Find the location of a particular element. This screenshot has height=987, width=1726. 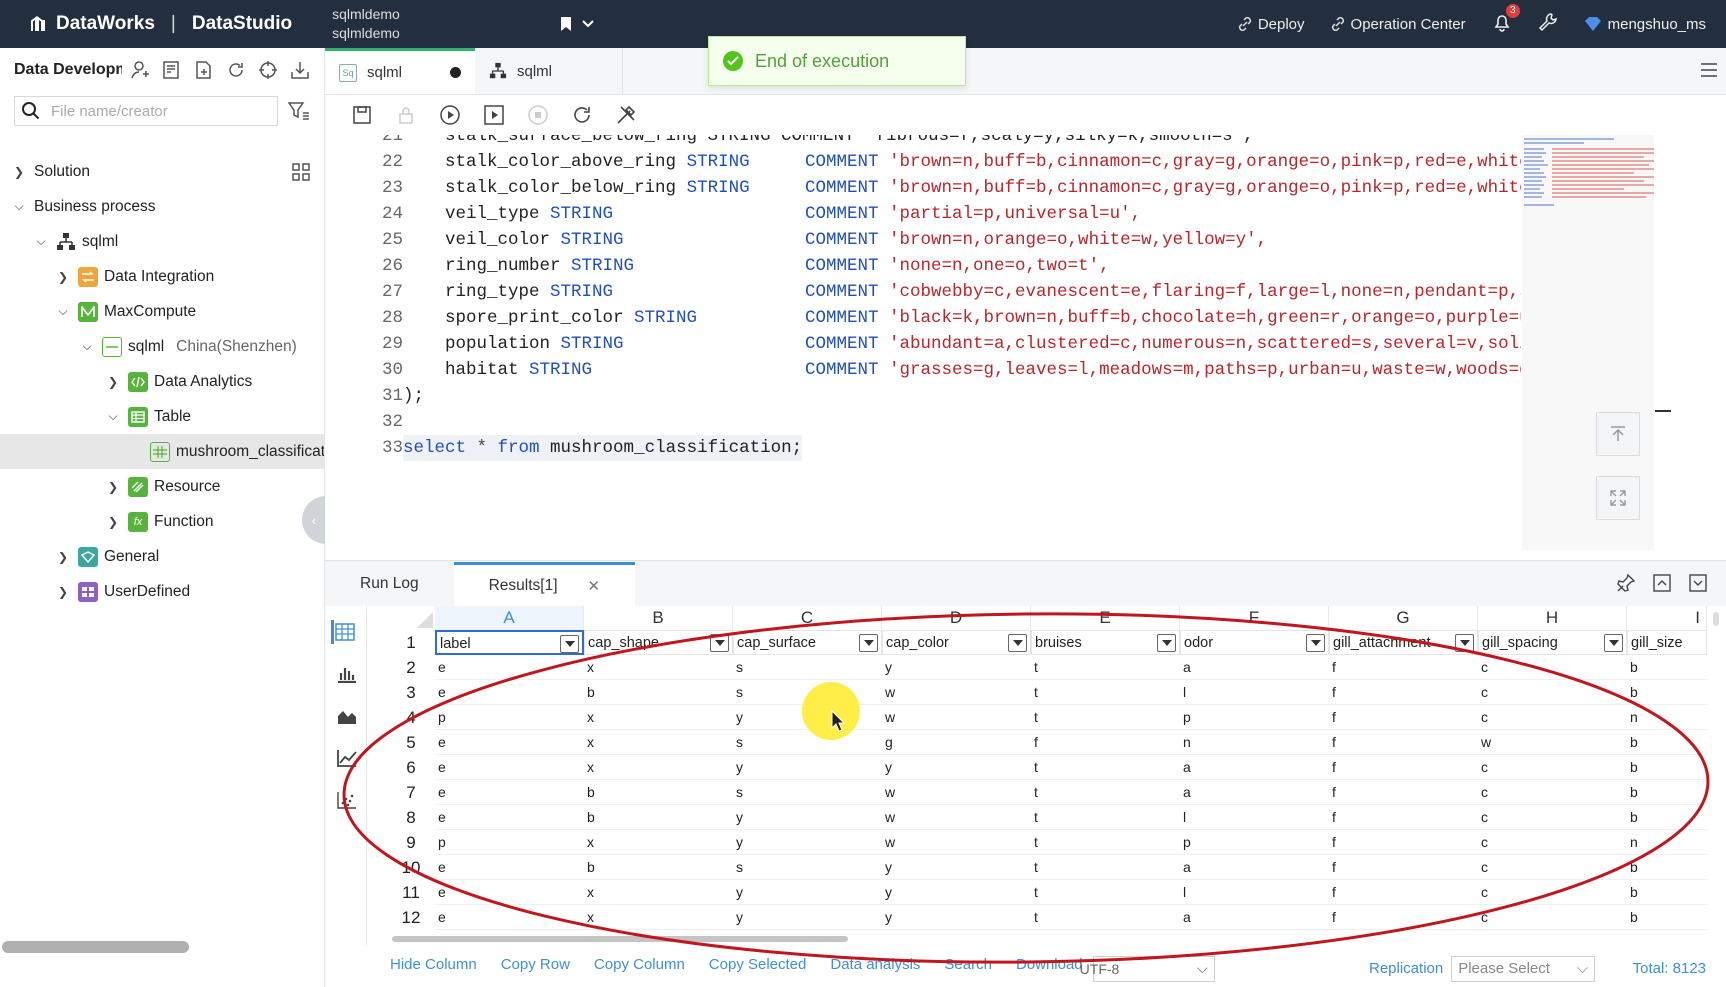

copy-column-button: Copy Column is located at coordinates (639, 969).